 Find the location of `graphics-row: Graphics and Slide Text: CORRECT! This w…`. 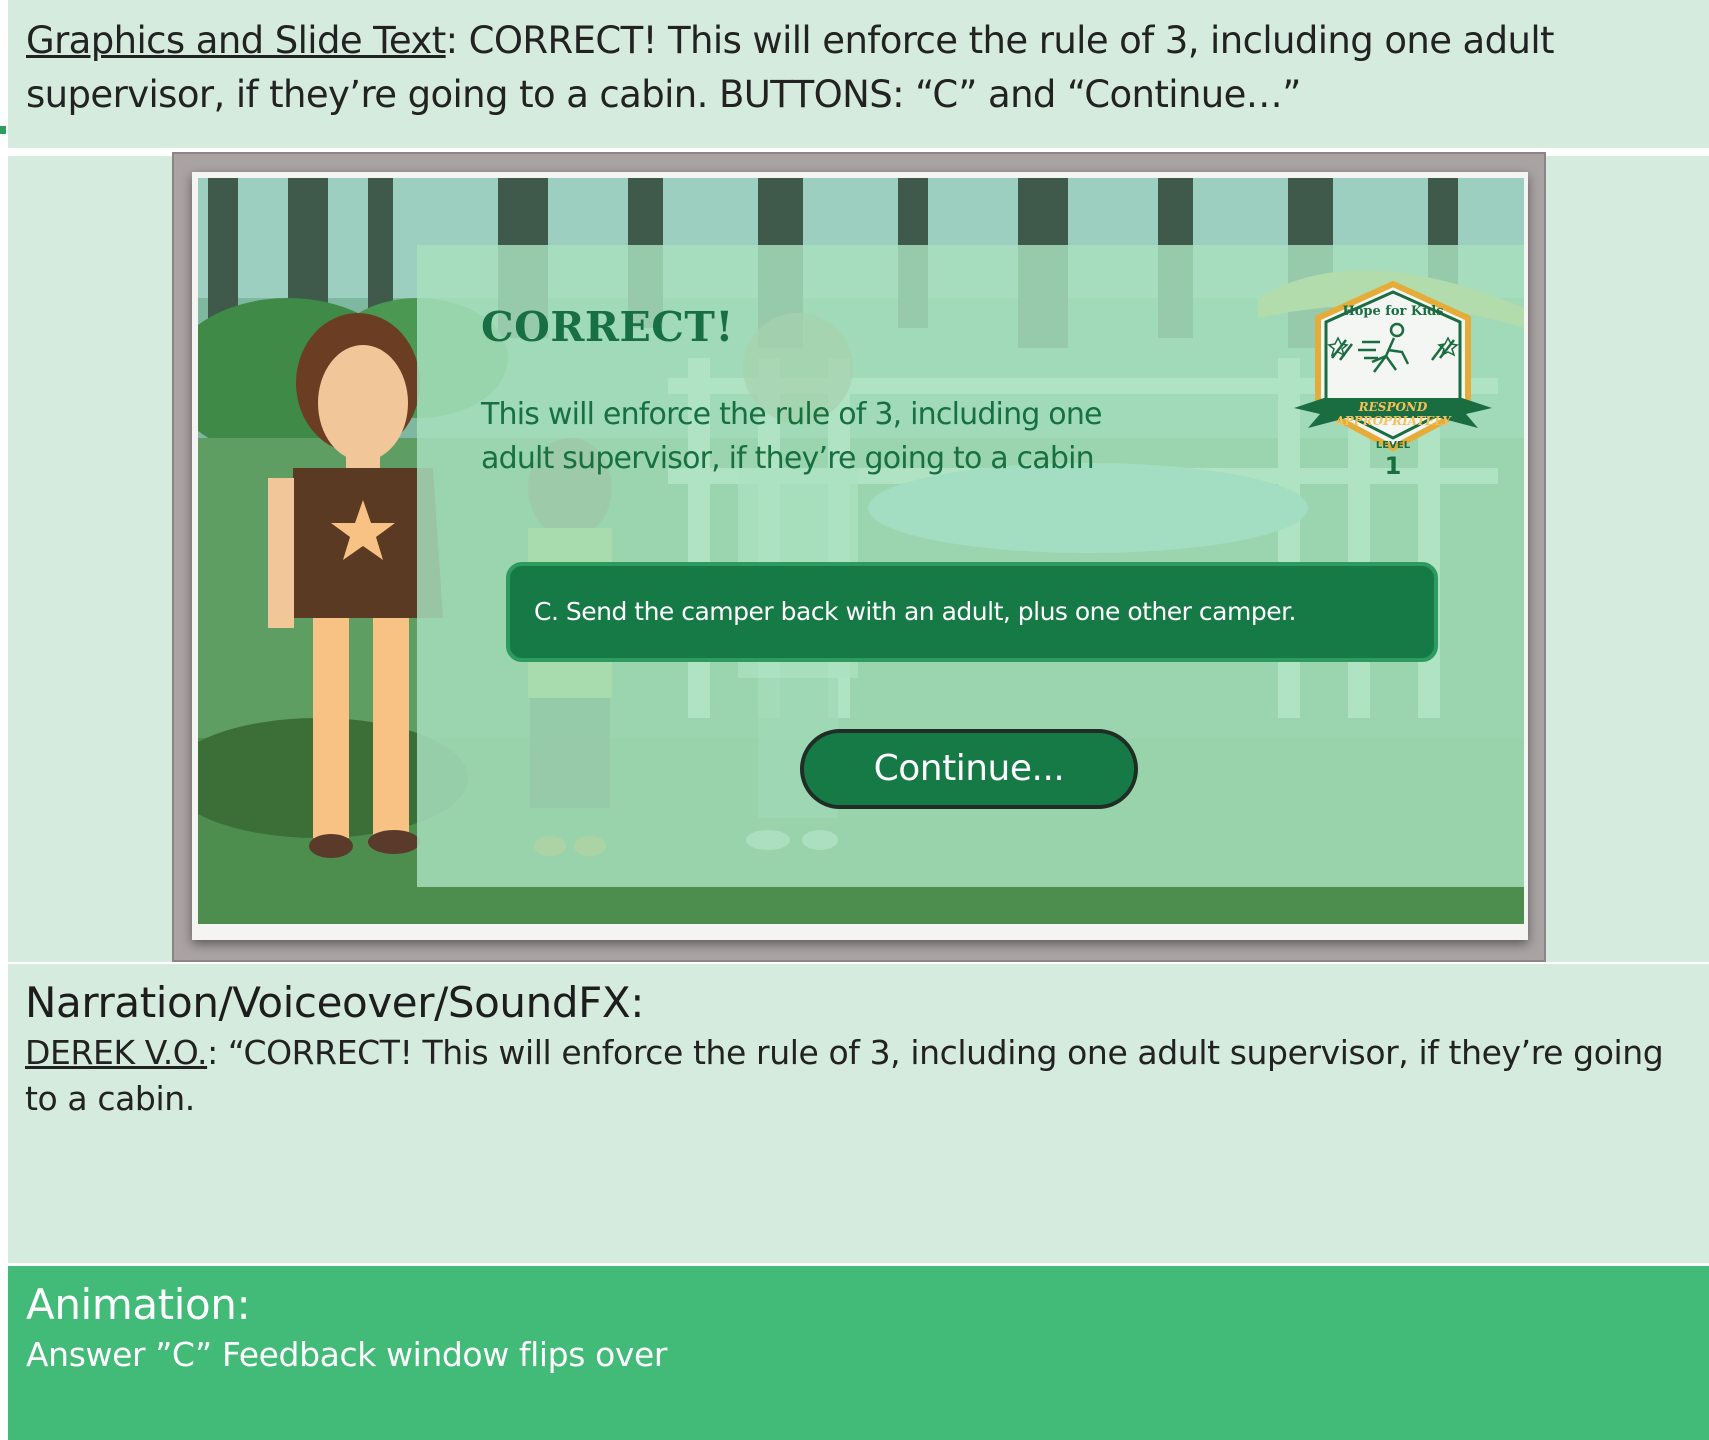

graphics-row: Graphics and Slide Text: CORRECT! This w… is located at coordinates (858, 74).